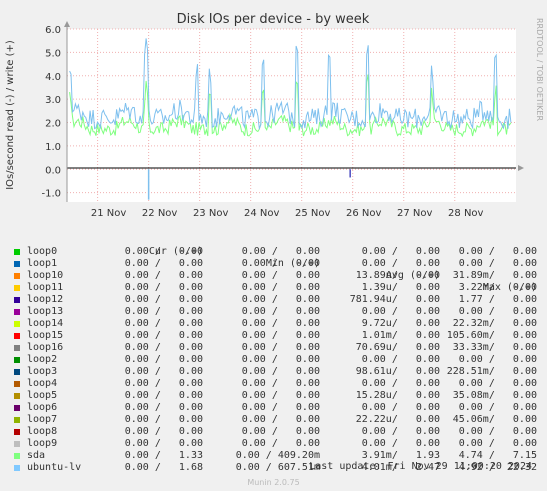  What do you see at coordinates (539, 69) in the screenshot?
I see `rrdtool-side-label: RRDTOOL / TOBI OETIKER` at bounding box center [539, 69].